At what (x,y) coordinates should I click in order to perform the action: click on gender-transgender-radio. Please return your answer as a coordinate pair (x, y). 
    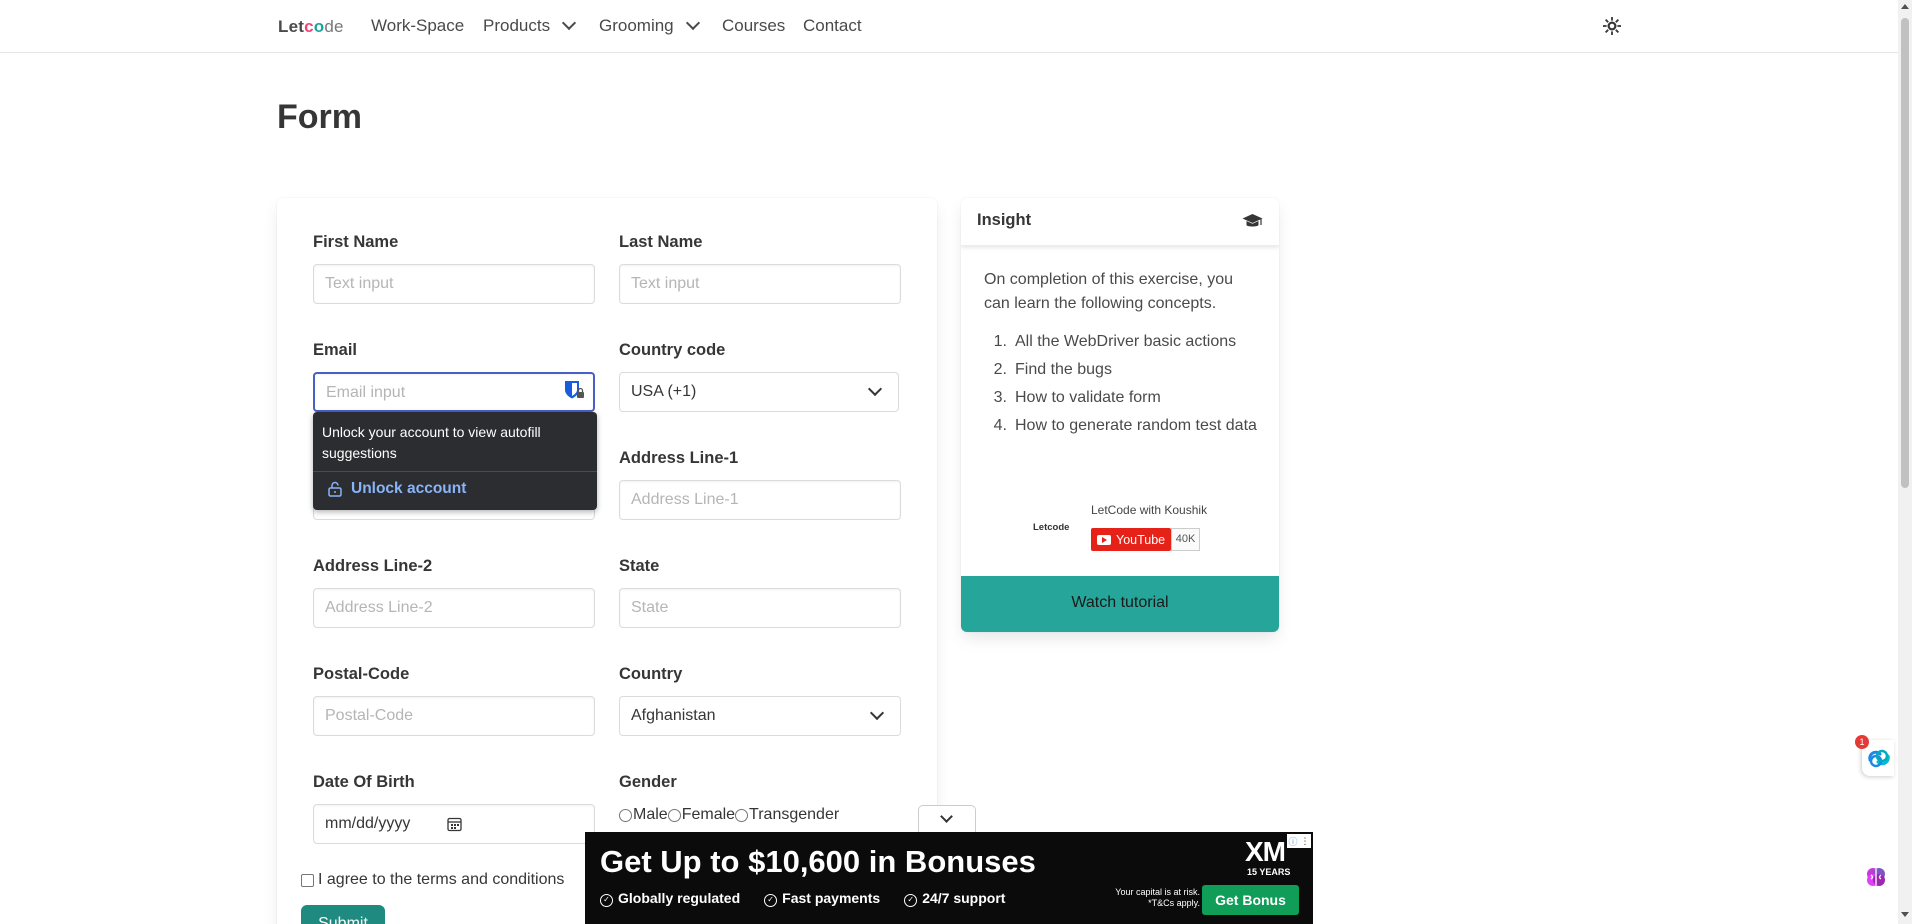
    Looking at the image, I should click on (742, 815).